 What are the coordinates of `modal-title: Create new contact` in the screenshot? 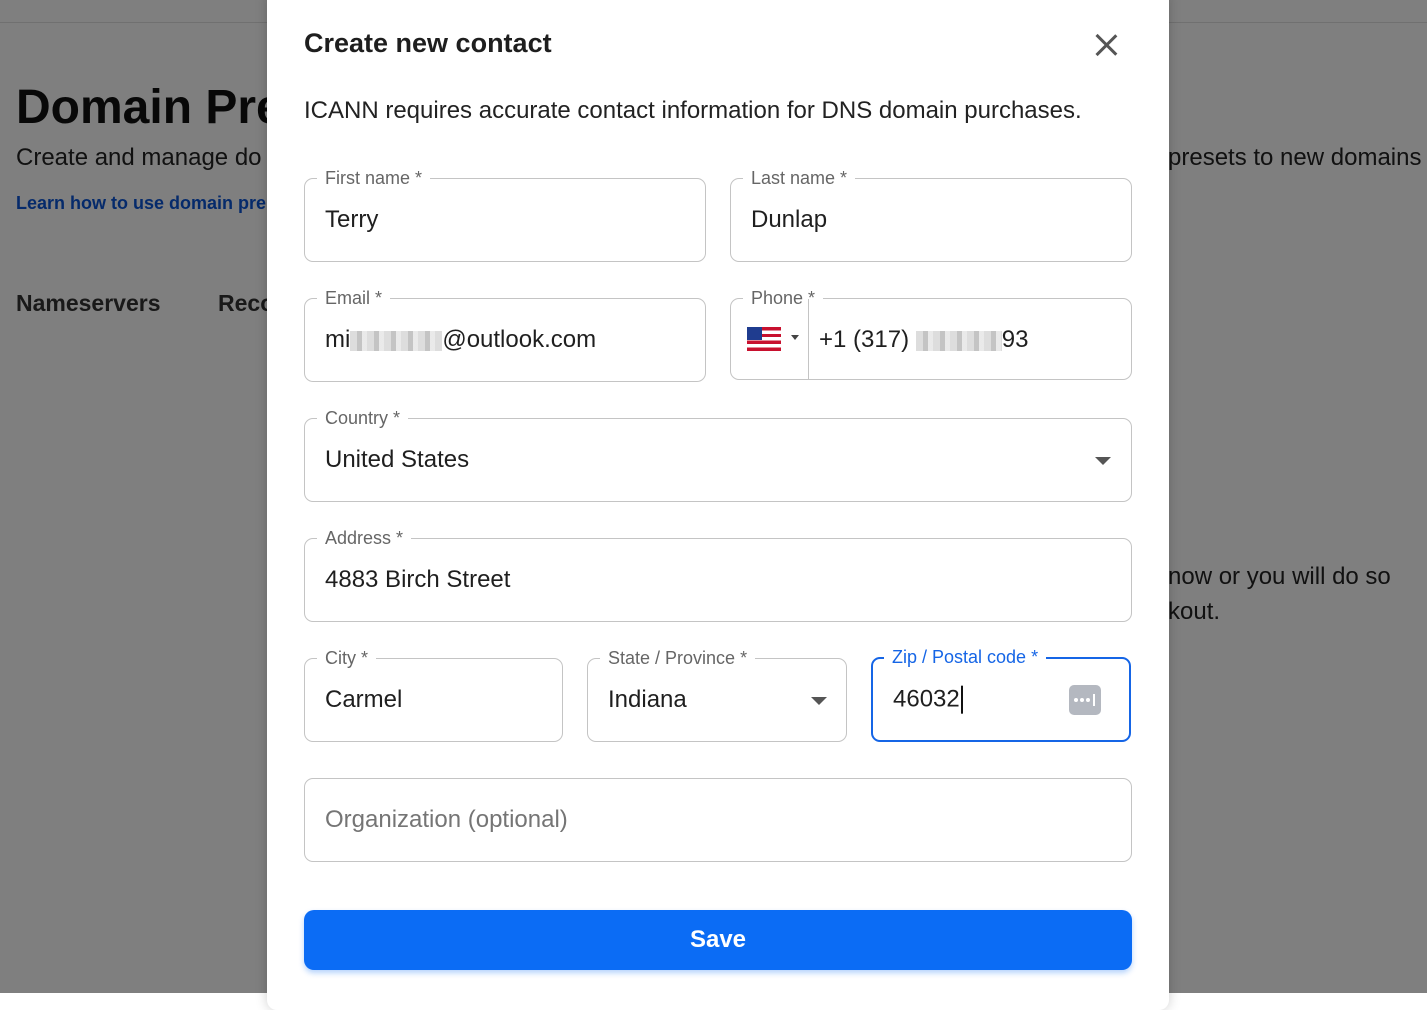 It's located at (428, 43).